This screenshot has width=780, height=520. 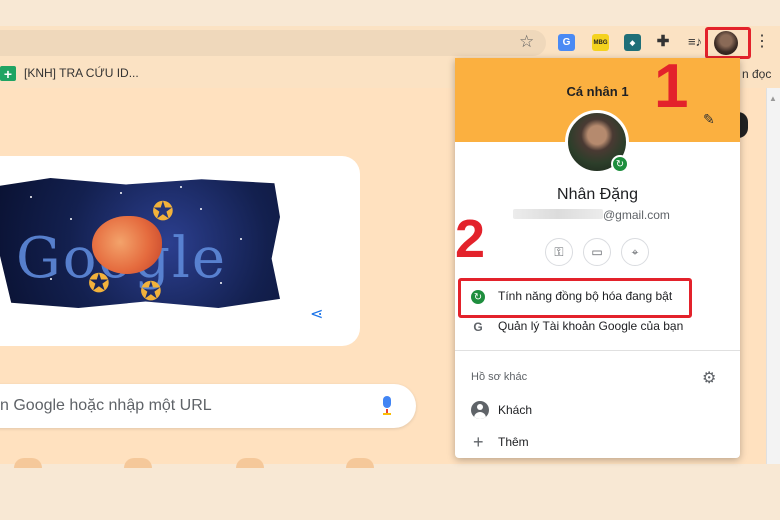 What do you see at coordinates (387, 406) in the screenshot?
I see `voice-search-mic-icon` at bounding box center [387, 406].